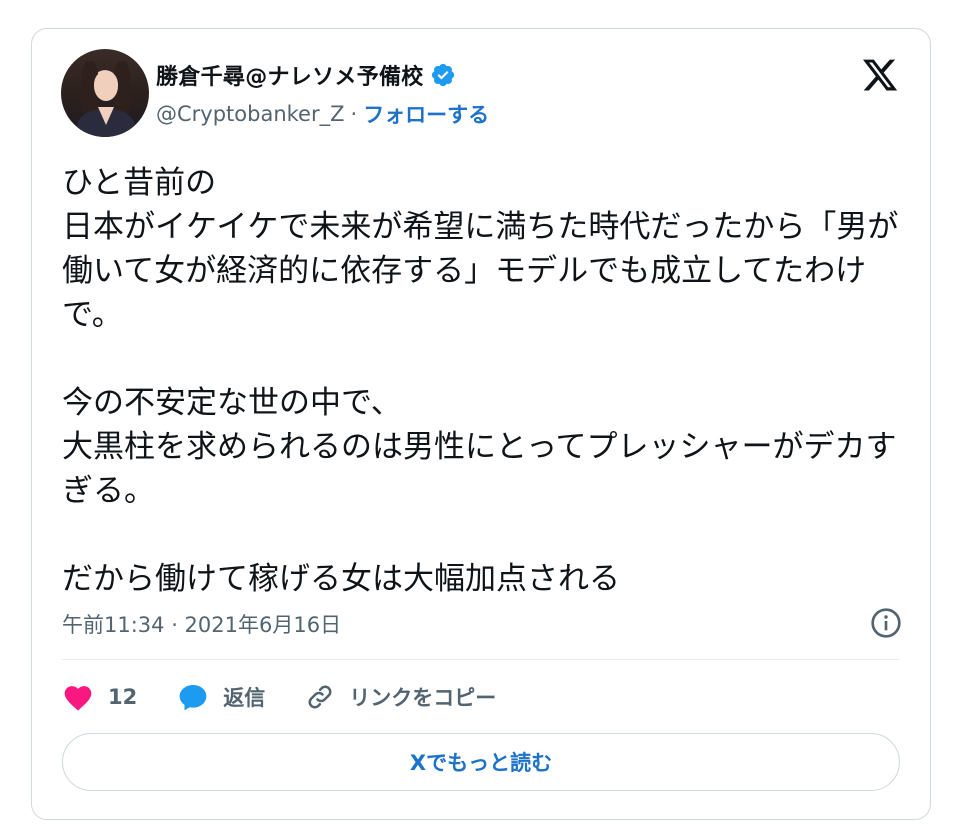  Describe the element at coordinates (193, 698) in the screenshot. I see `reply-bubble-icon` at that location.